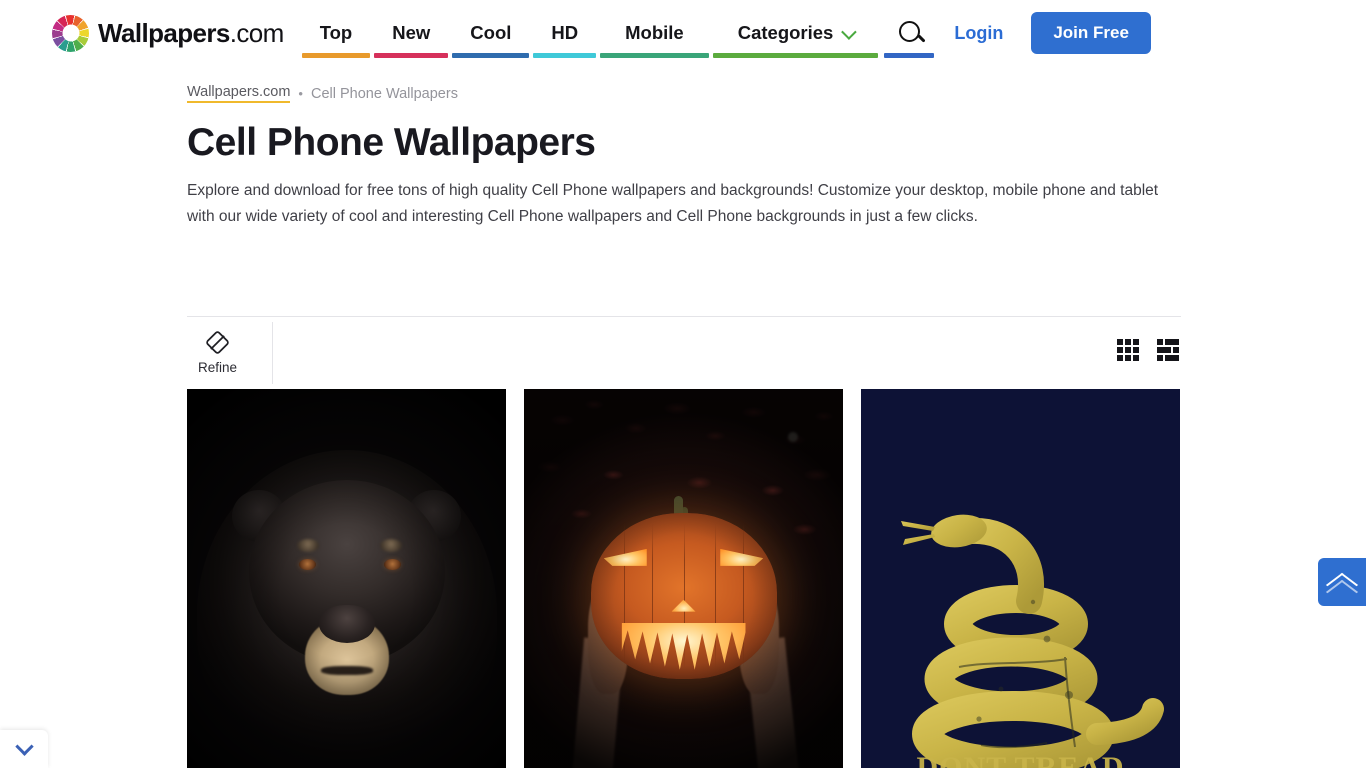 This screenshot has width=1366, height=768. I want to click on breadcrumb-current: Cell Phone Wallpapers, so click(384, 93).